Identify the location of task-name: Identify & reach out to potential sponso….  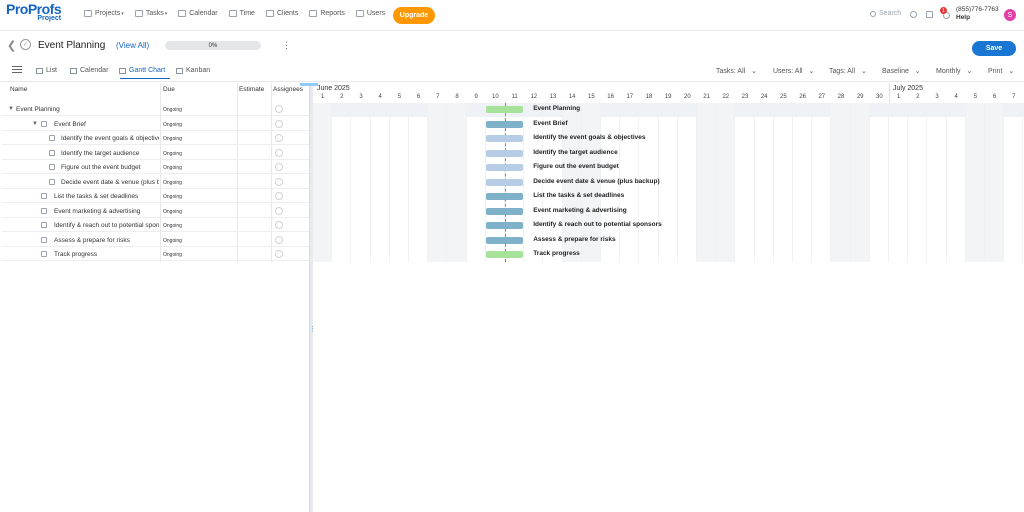
(106, 225).